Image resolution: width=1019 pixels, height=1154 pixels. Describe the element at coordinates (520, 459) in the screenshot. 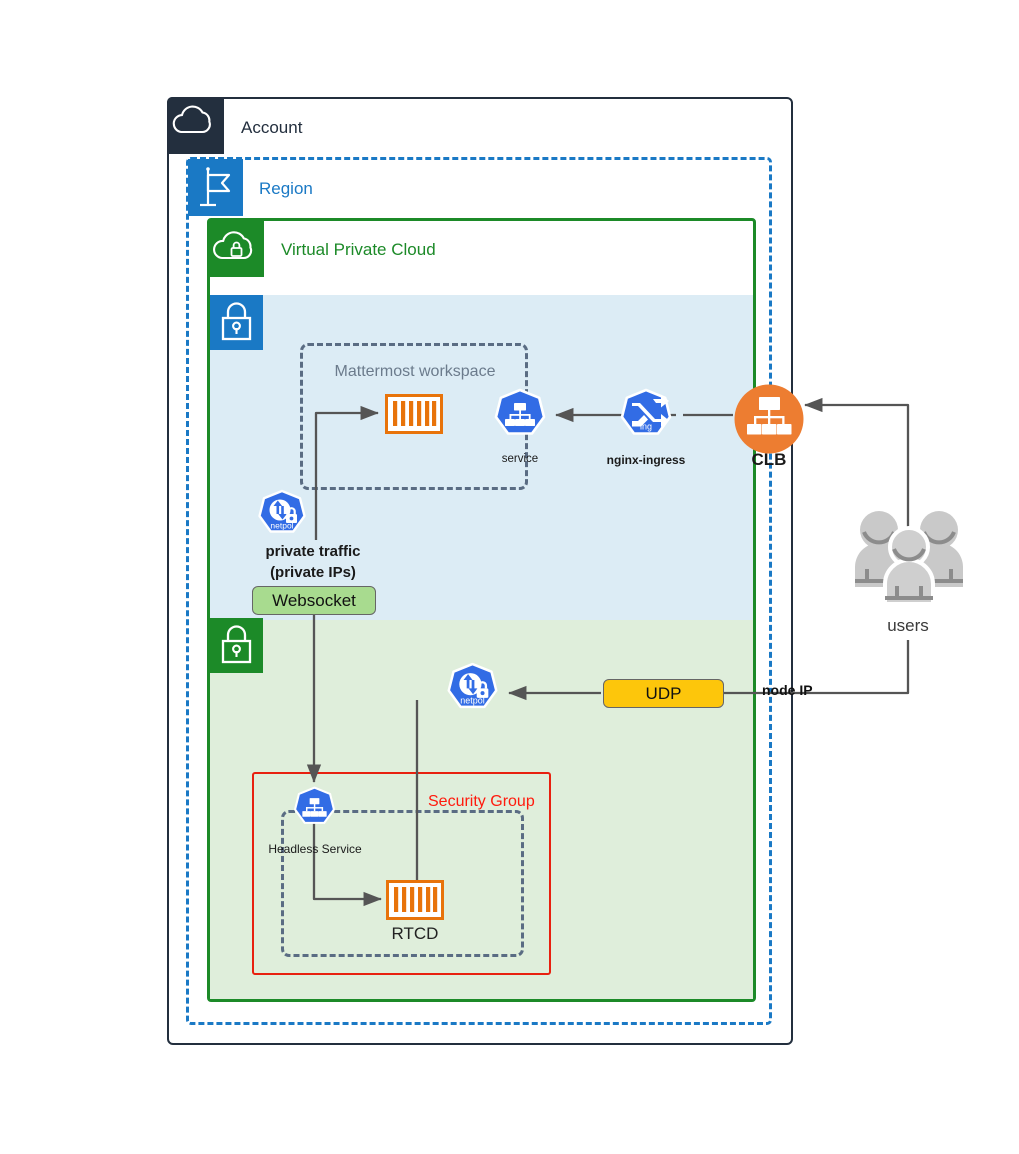

I see `service-label: service` at that location.